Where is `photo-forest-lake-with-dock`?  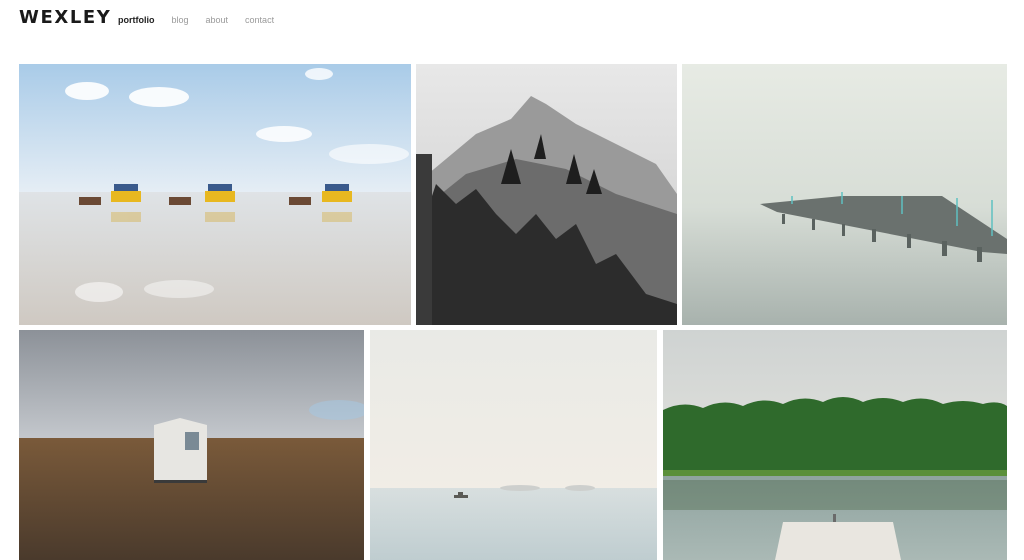 photo-forest-lake-with-dock is located at coordinates (835, 445).